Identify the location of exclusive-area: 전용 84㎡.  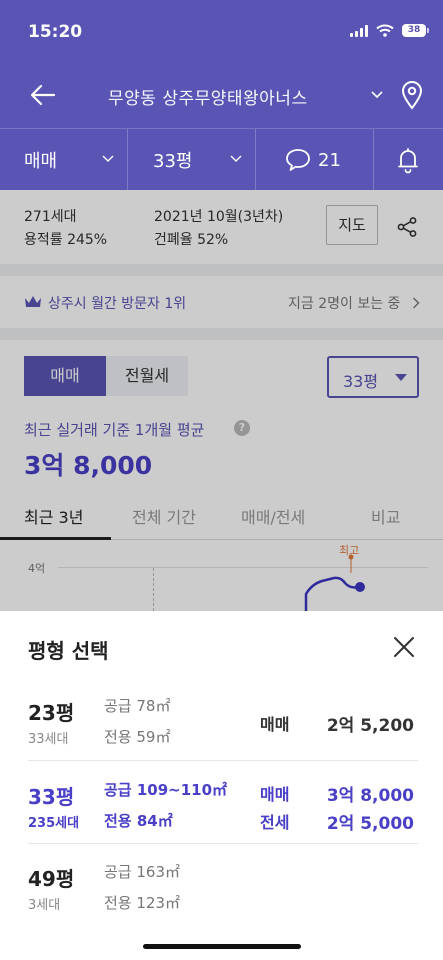
(138, 821).